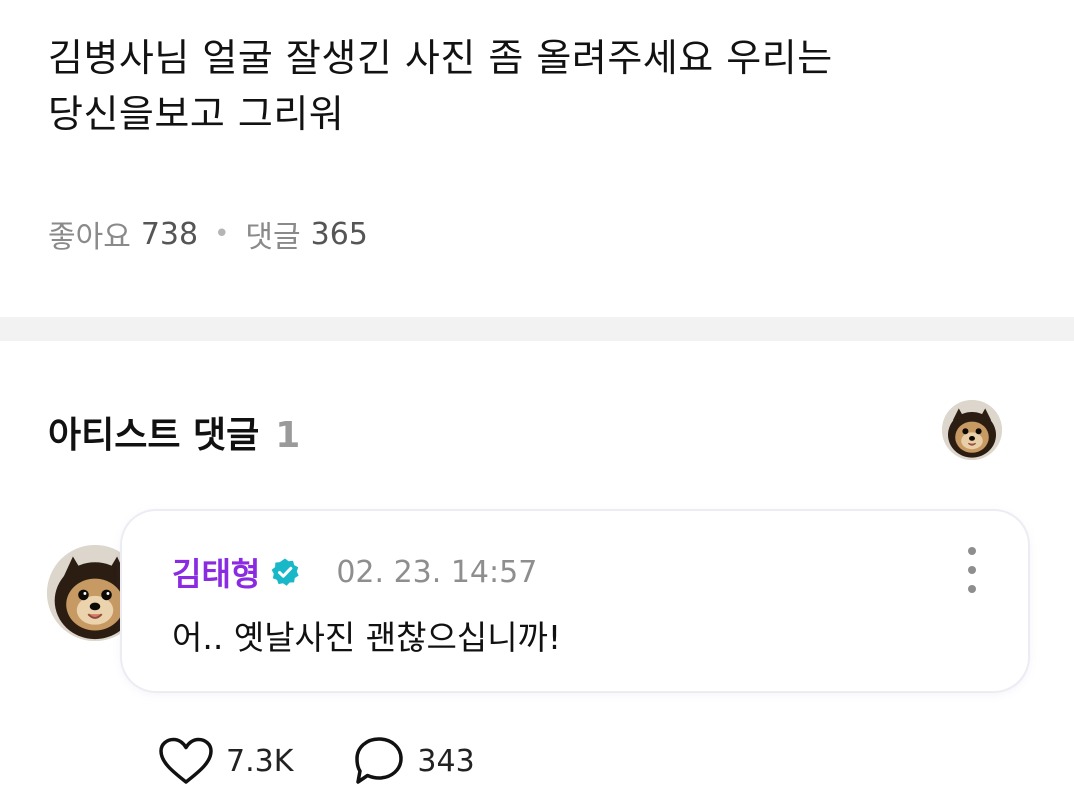 This screenshot has height=808, width=1074. What do you see at coordinates (537, 329) in the screenshot?
I see `section-divider` at bounding box center [537, 329].